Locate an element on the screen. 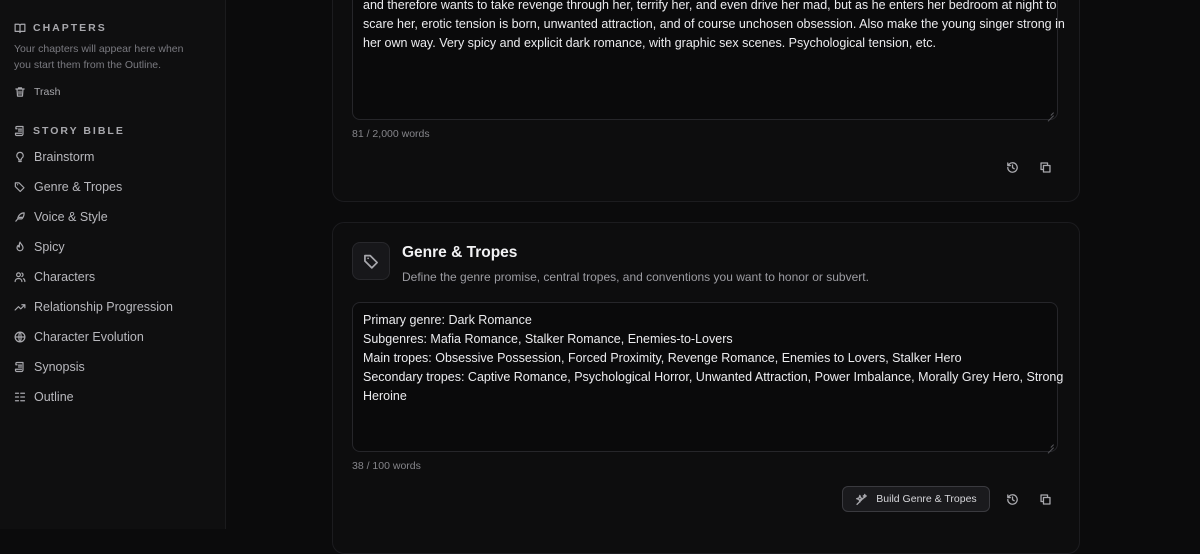 The image size is (1200, 554). book-open-icon is located at coordinates (20, 28).